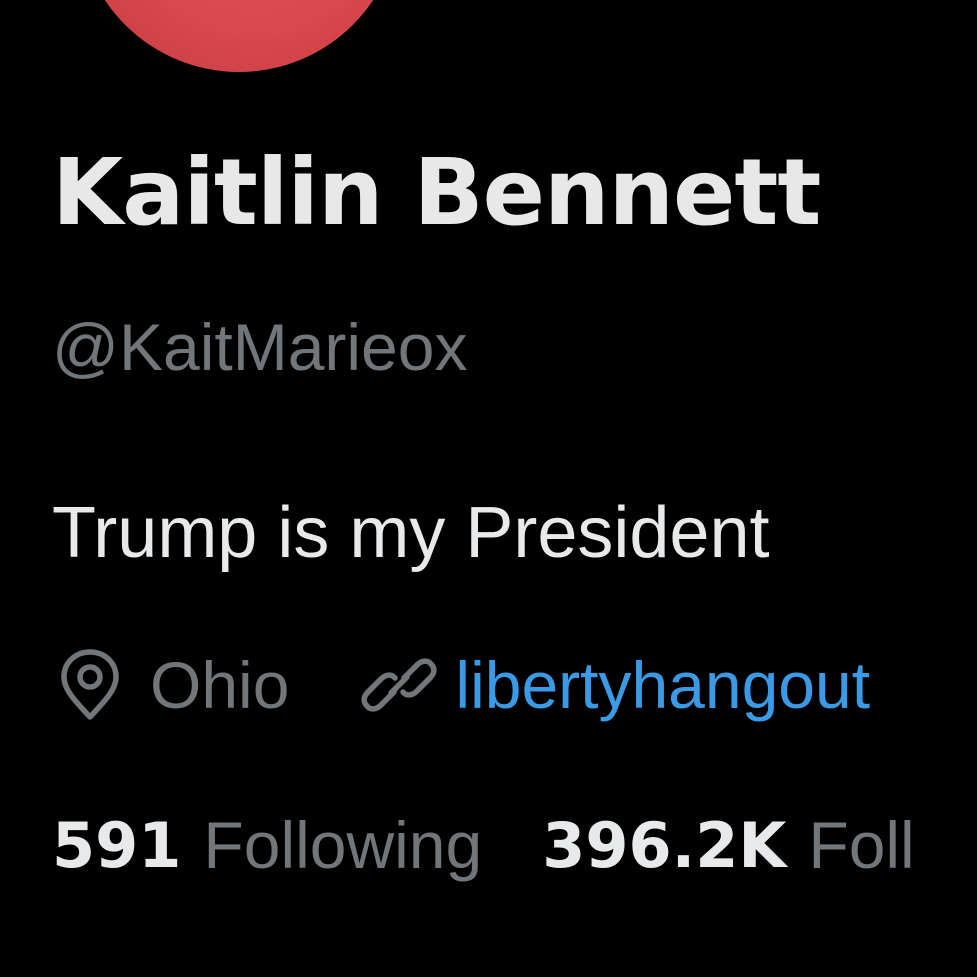 The width and height of the screenshot is (977, 977). Describe the element at coordinates (342, 845) in the screenshot. I see `following-label: Following` at that location.